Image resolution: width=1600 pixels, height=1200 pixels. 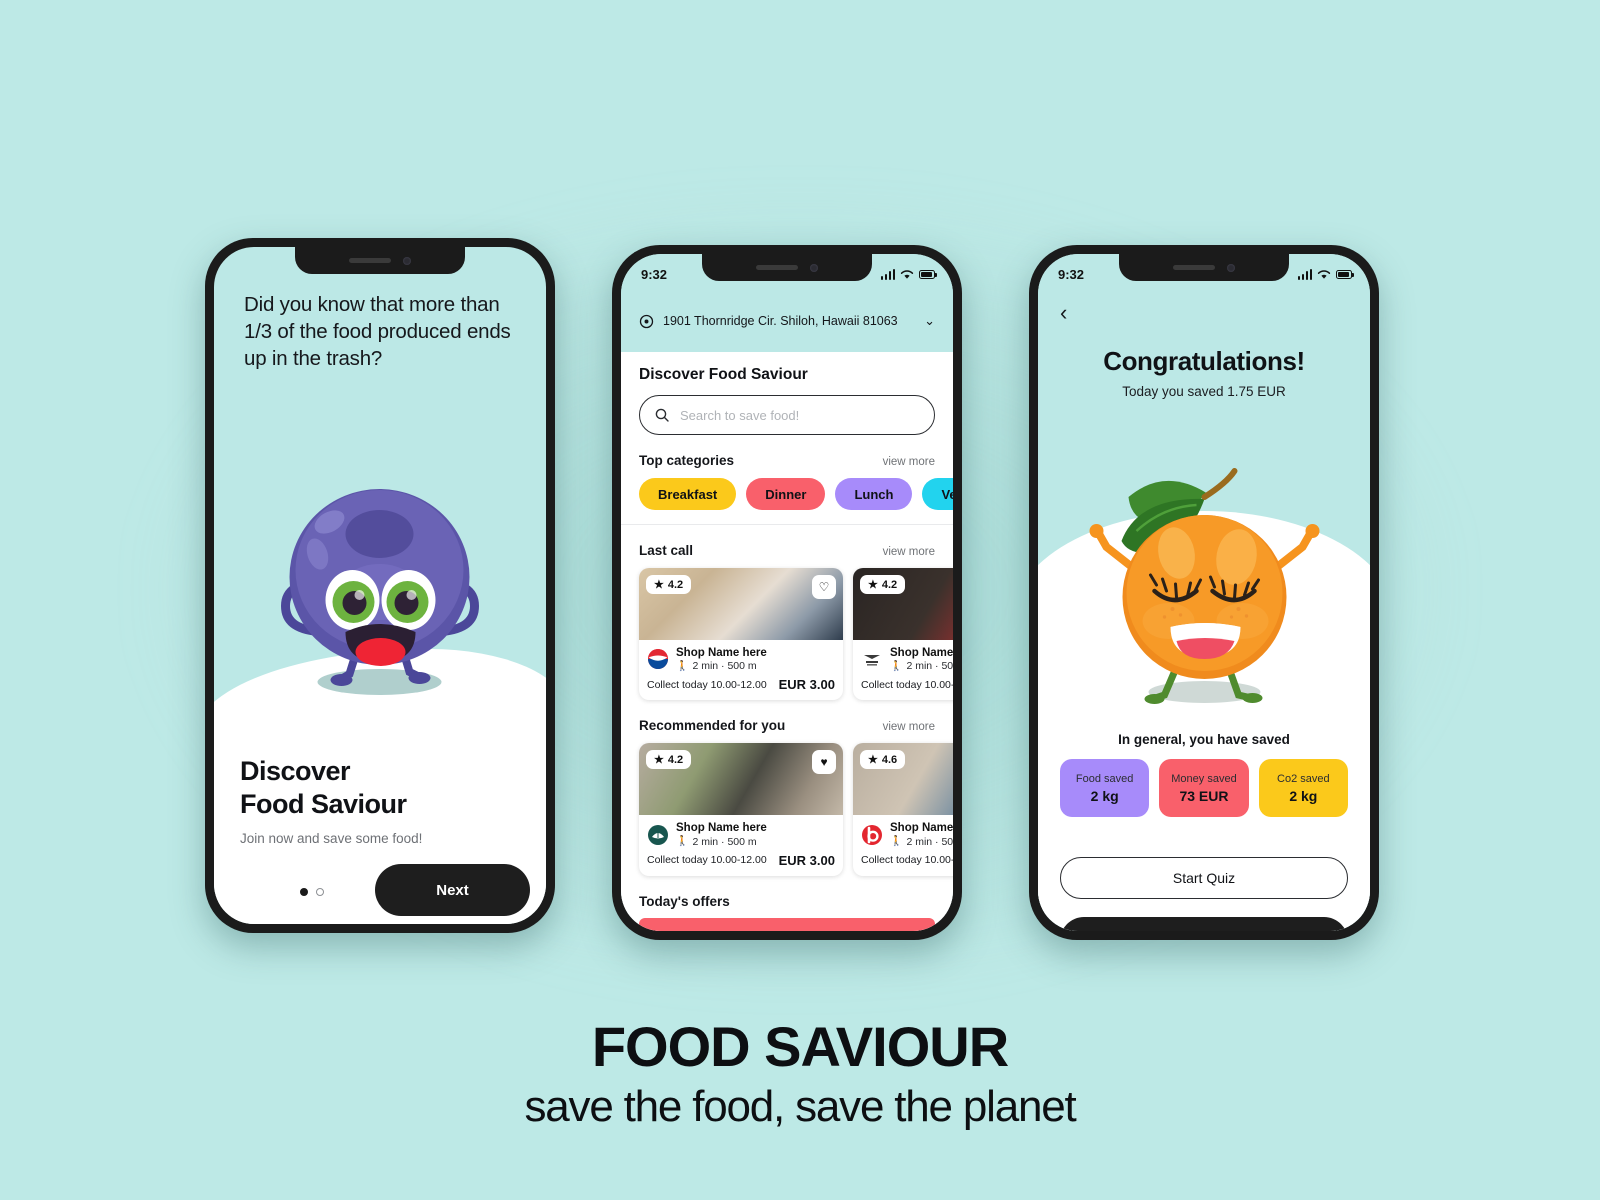 I want to click on top-categories-title: Top categories, so click(x=687, y=460).